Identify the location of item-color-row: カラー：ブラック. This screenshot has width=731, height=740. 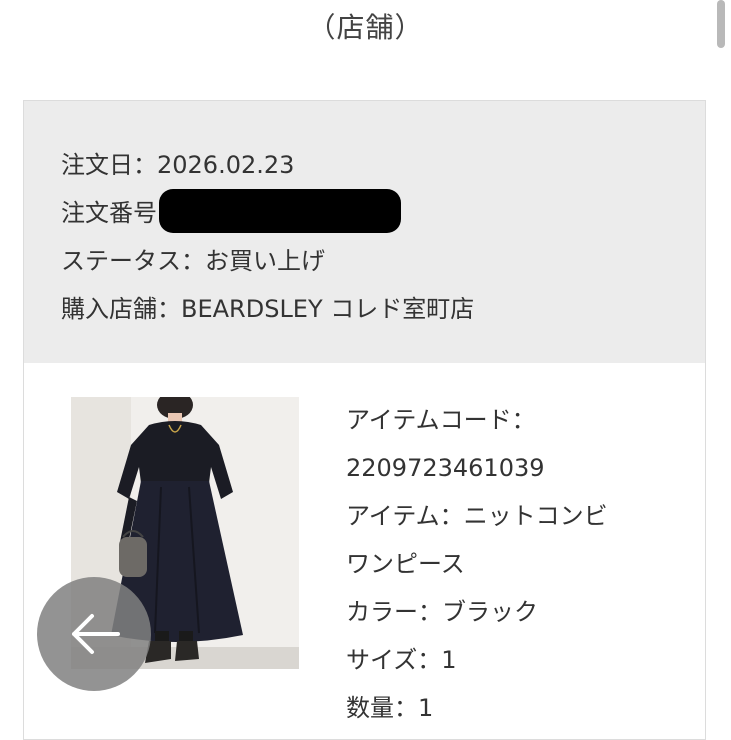
(516, 612).